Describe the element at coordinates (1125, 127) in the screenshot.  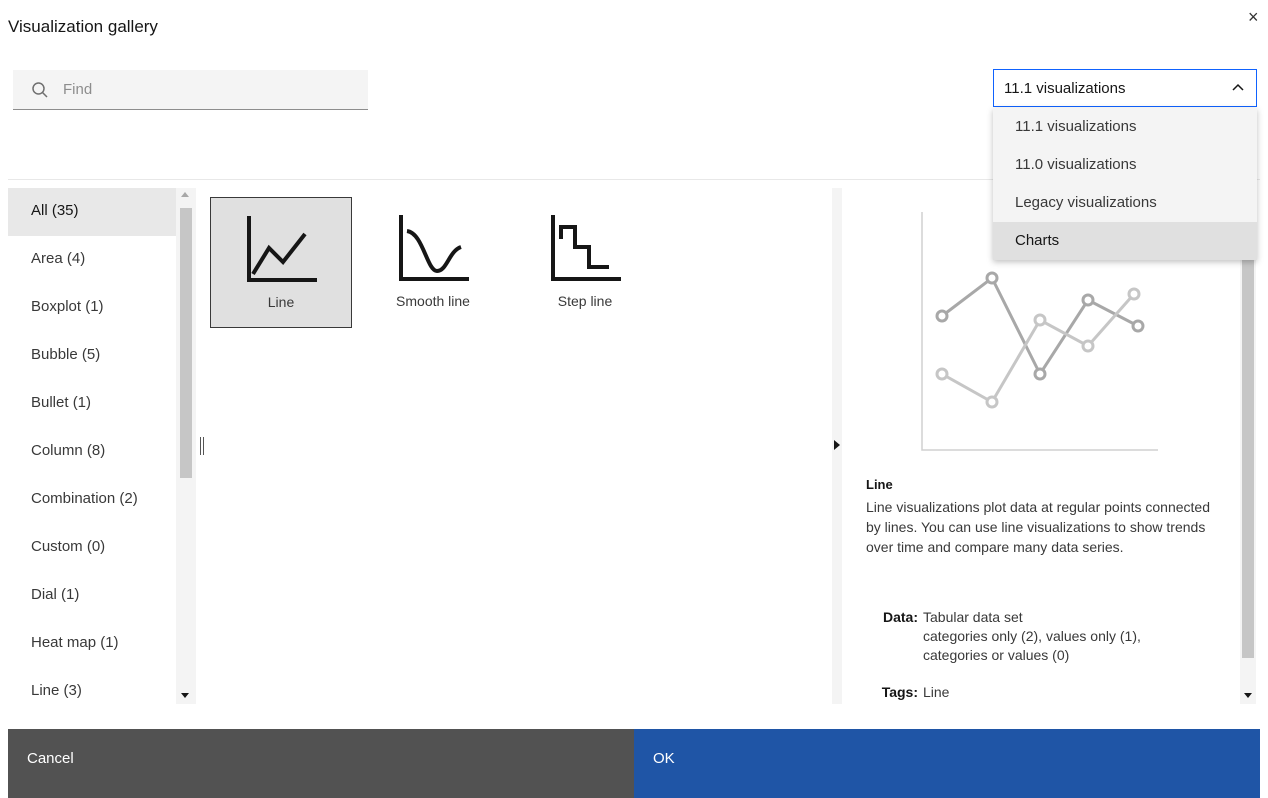
I see `version-option: 11.1 visualizations` at that location.